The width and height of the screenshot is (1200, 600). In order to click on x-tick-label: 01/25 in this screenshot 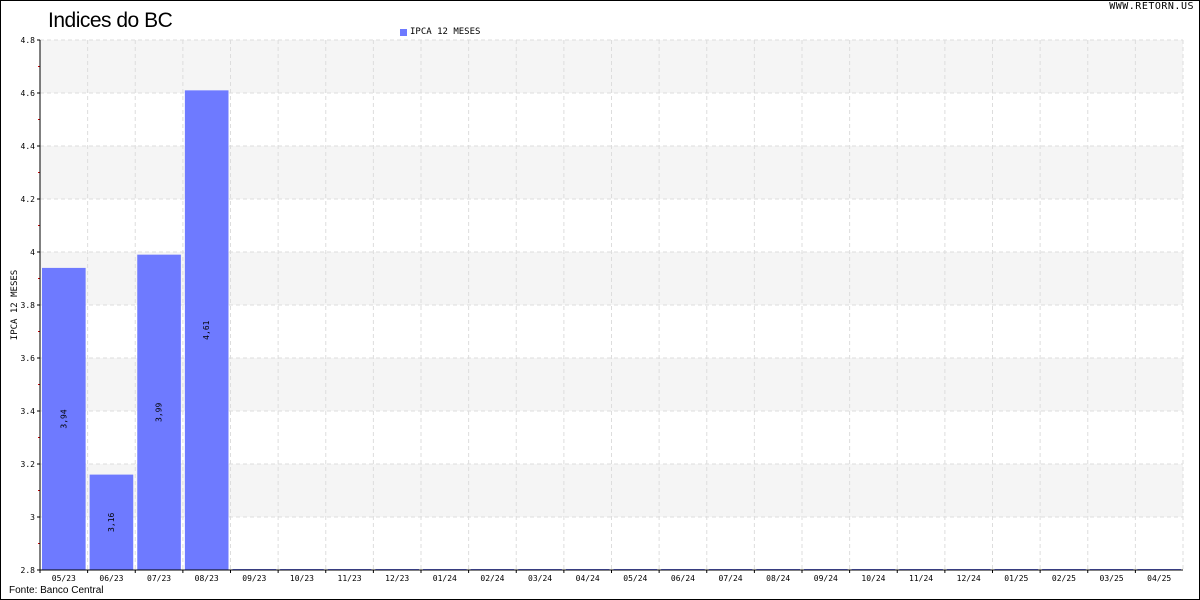, I will do `click(1016, 578)`.